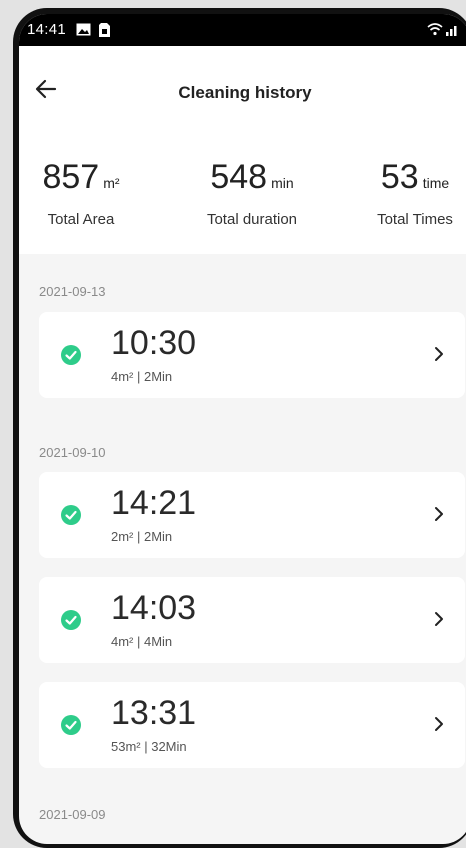 The width and height of the screenshot is (466, 848). Describe the element at coordinates (252, 219) in the screenshot. I see `stat-label: Total duration` at that location.